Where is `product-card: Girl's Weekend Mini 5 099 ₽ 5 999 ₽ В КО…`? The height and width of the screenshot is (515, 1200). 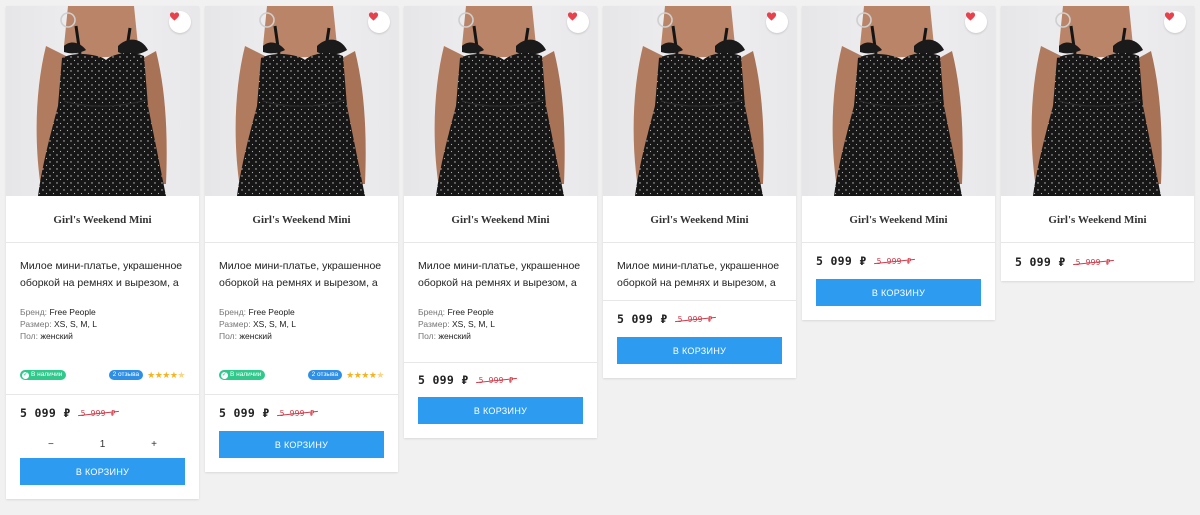
product-card: Girl's Weekend Mini 5 099 ₽ 5 999 ₽ В КО… is located at coordinates (898, 163).